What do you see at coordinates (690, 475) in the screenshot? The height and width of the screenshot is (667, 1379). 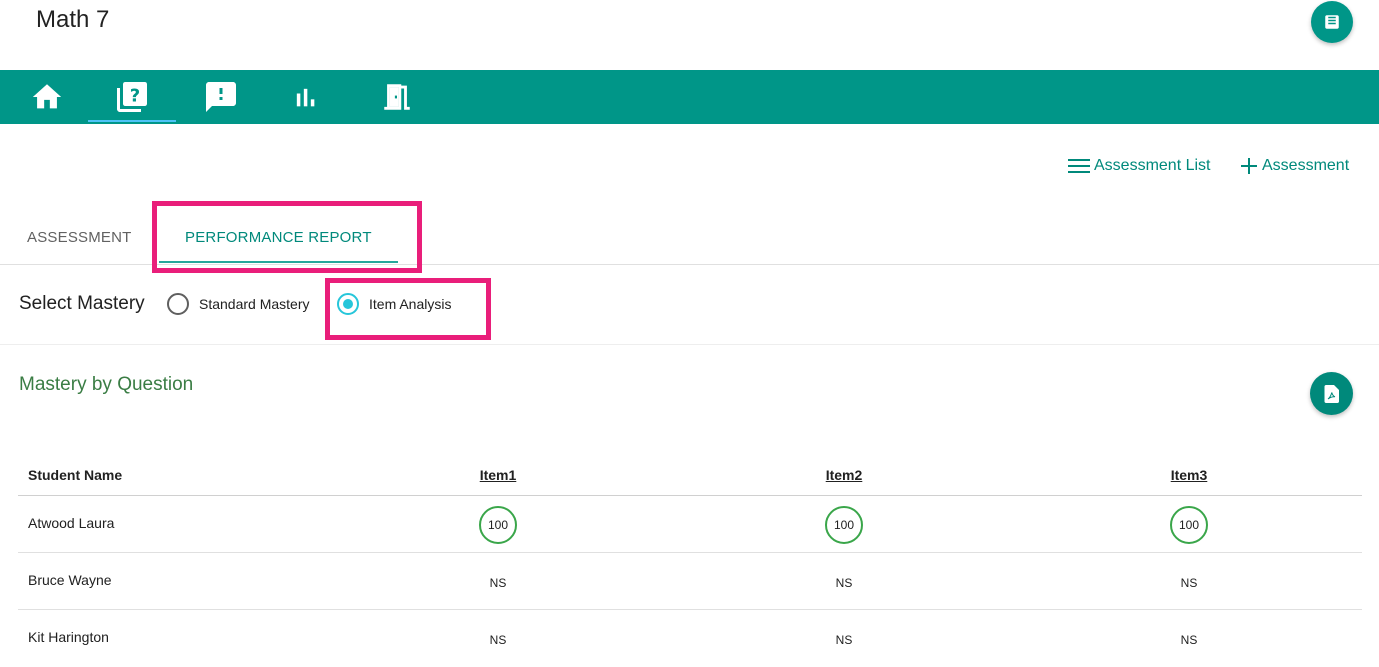 I see `table-header: Student Name Item1 Item2 Item3` at bounding box center [690, 475].